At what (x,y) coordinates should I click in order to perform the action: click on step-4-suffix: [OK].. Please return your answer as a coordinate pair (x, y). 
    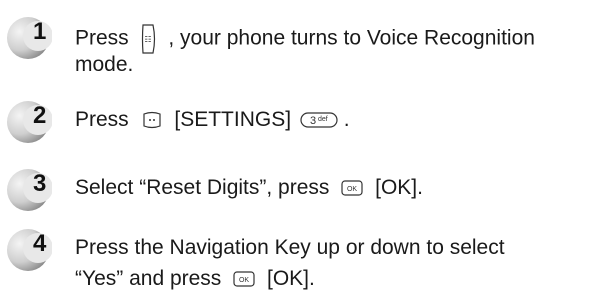
    Looking at the image, I should click on (291, 278).